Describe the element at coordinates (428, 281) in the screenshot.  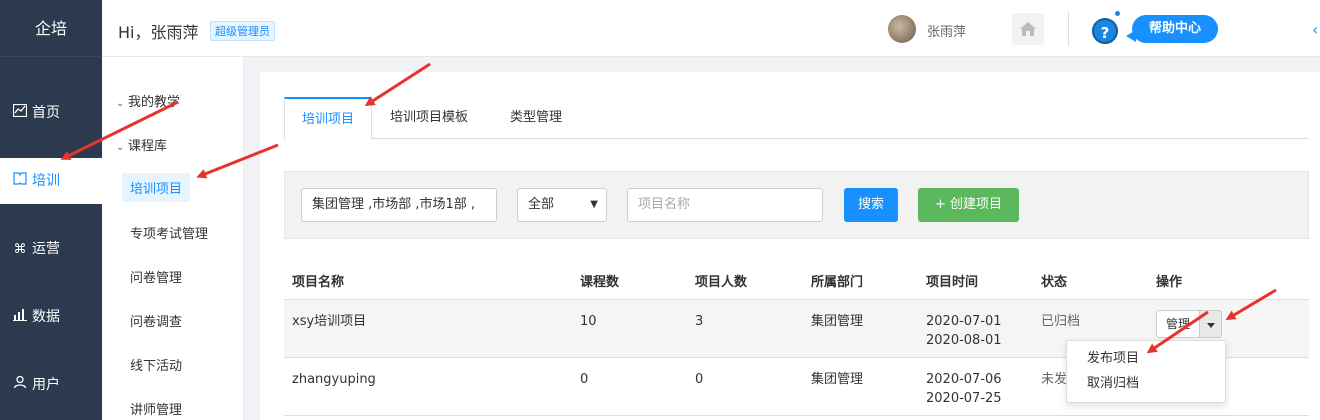
I see `column-header: 项目名称` at that location.